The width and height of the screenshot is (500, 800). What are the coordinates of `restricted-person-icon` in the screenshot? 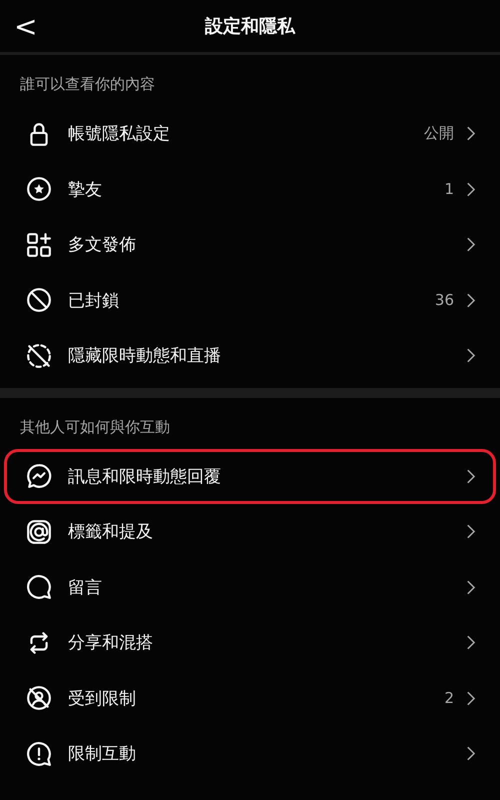 It's located at (39, 698).